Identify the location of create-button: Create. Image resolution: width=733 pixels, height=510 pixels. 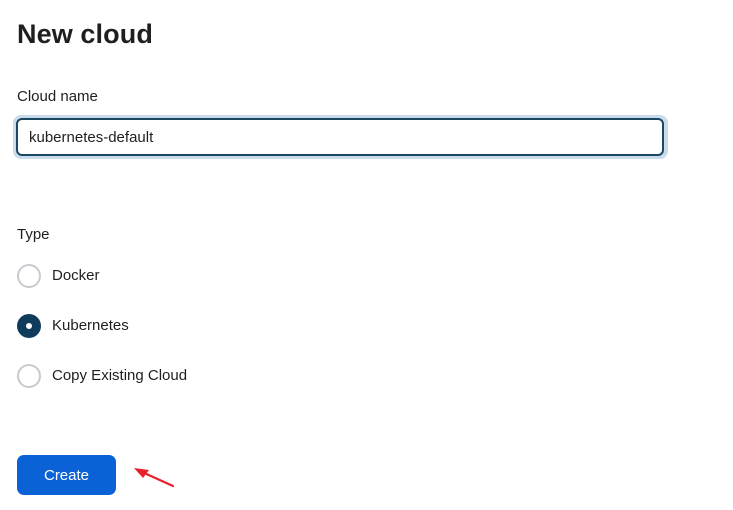
(66, 475).